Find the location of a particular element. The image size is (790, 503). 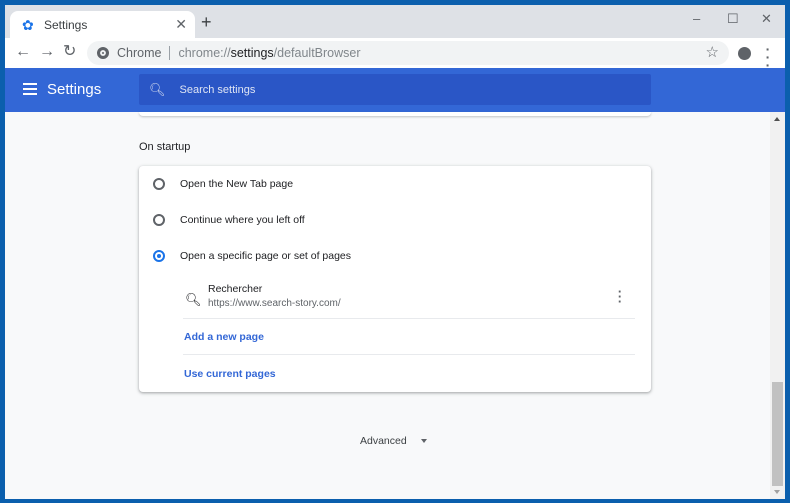

radio-open-new-tab: Open the New Tab page is located at coordinates (223, 184).